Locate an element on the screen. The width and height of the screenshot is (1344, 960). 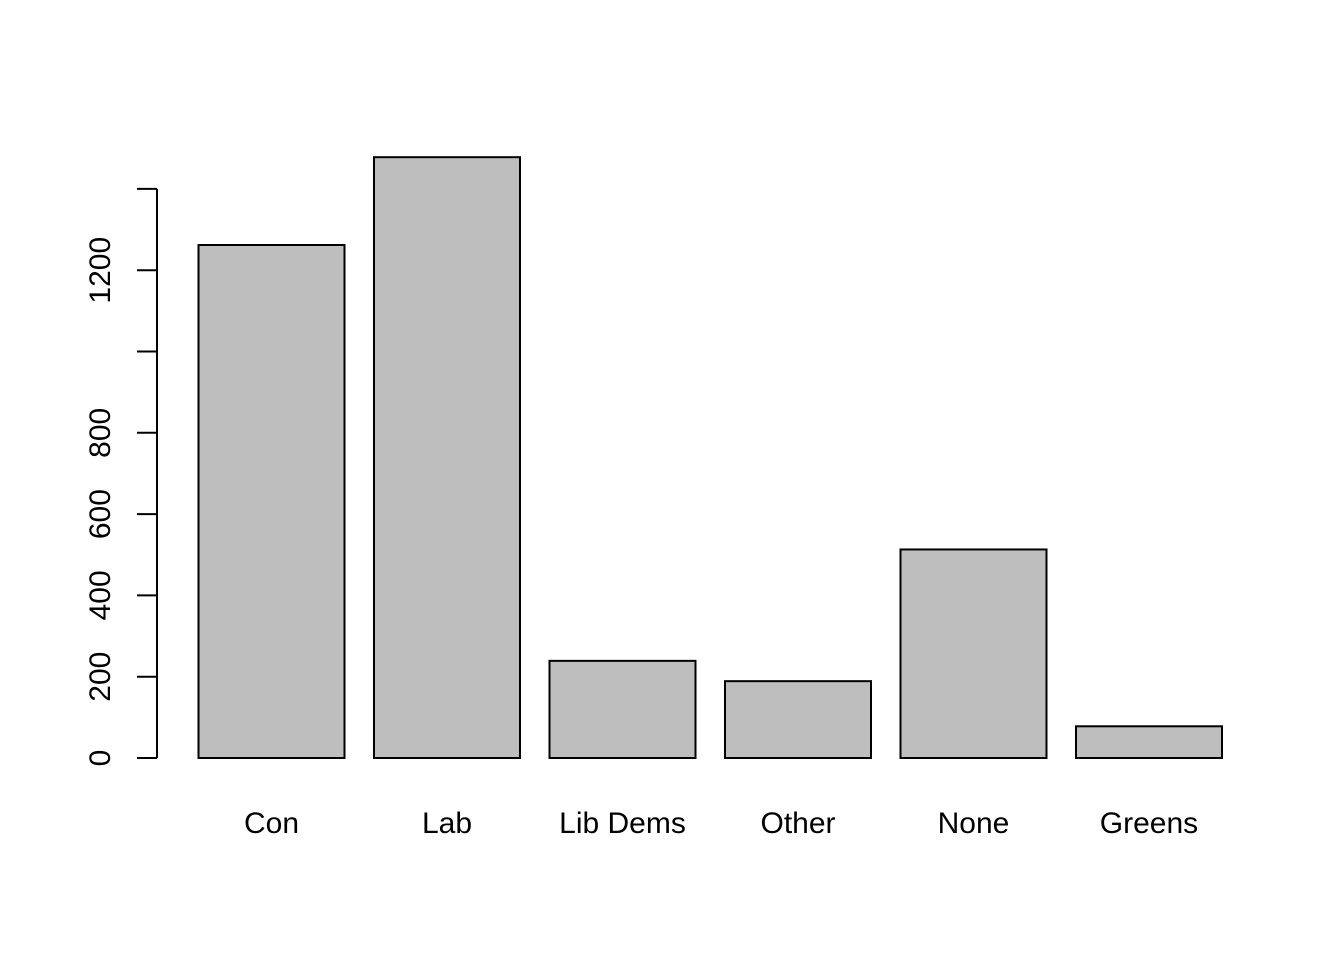
y-tick-label: 0 is located at coordinates (100, 758).